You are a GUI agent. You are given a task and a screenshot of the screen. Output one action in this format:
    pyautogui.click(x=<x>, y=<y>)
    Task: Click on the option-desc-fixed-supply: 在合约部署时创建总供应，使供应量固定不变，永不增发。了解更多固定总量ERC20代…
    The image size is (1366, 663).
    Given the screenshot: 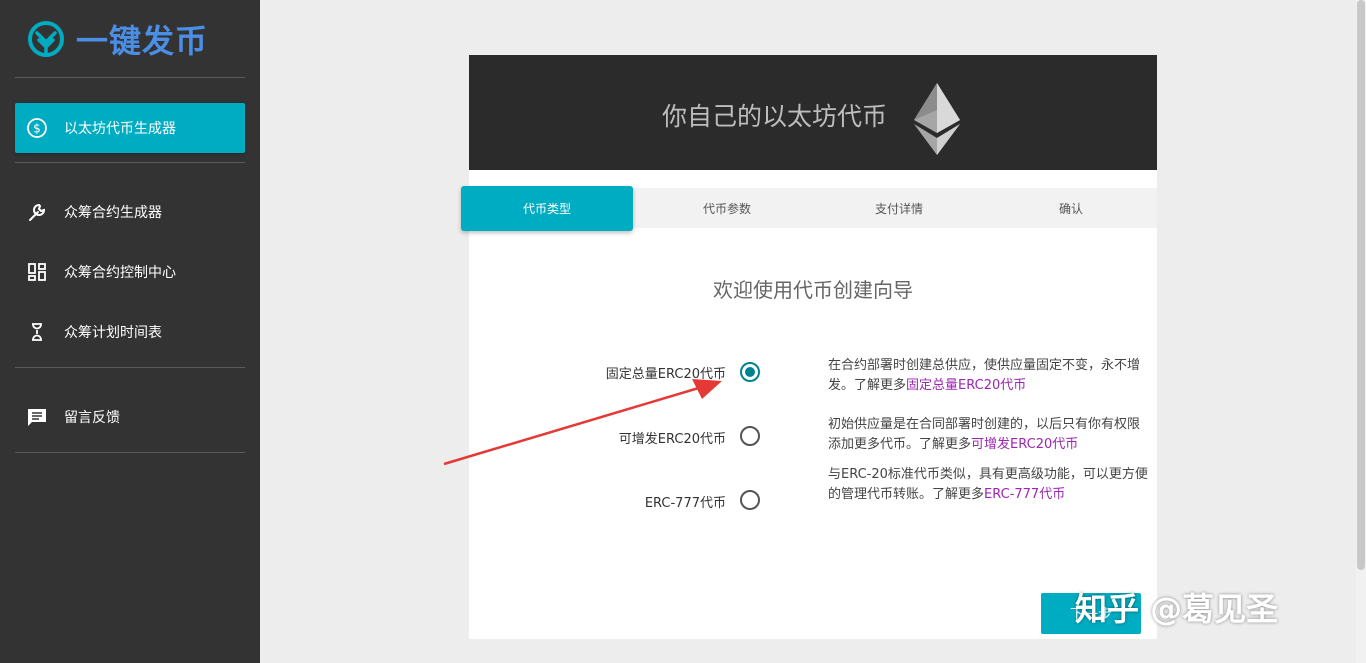 What is the action you would take?
    pyautogui.click(x=988, y=376)
    